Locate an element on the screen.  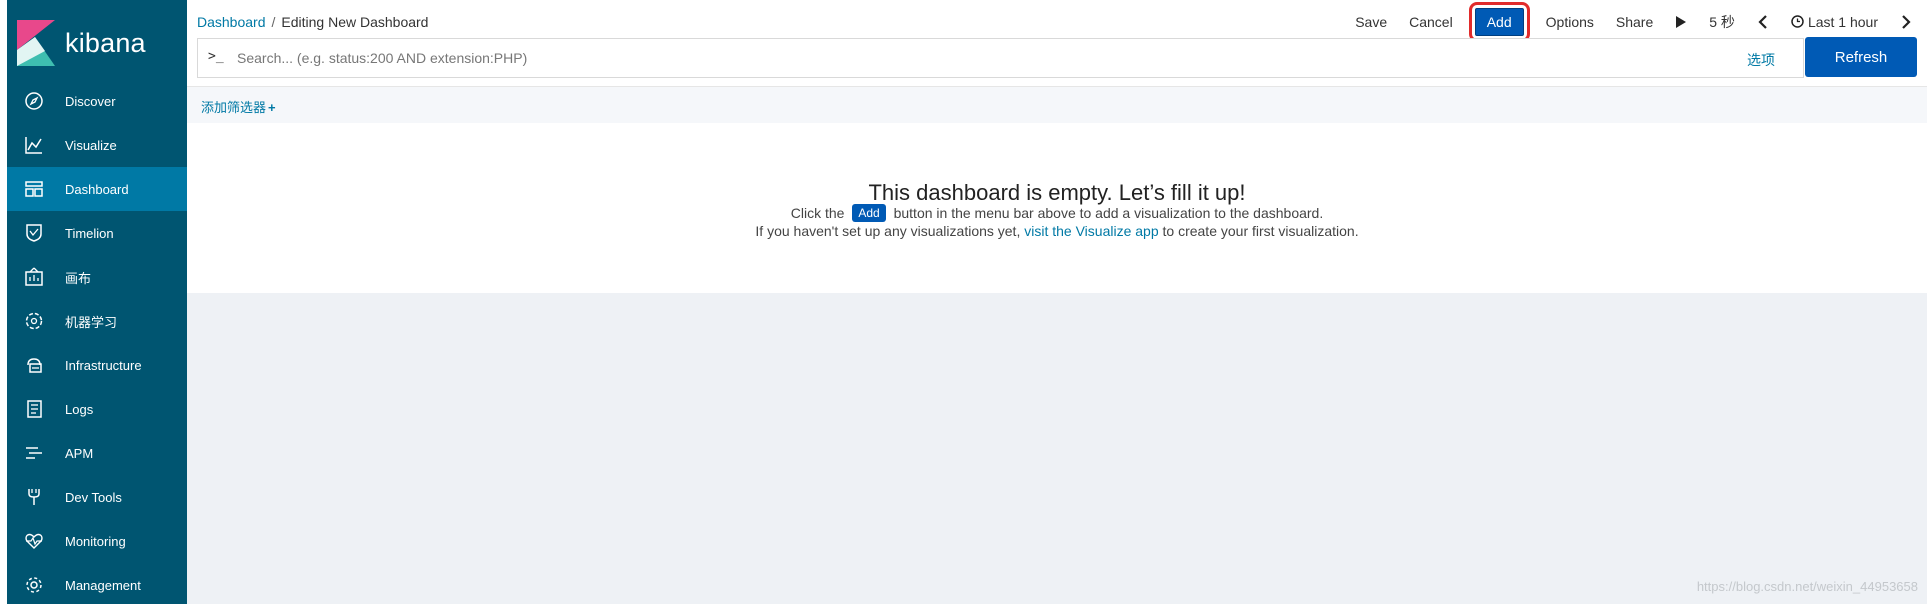
heartbeat-icon is located at coordinates (34, 541).